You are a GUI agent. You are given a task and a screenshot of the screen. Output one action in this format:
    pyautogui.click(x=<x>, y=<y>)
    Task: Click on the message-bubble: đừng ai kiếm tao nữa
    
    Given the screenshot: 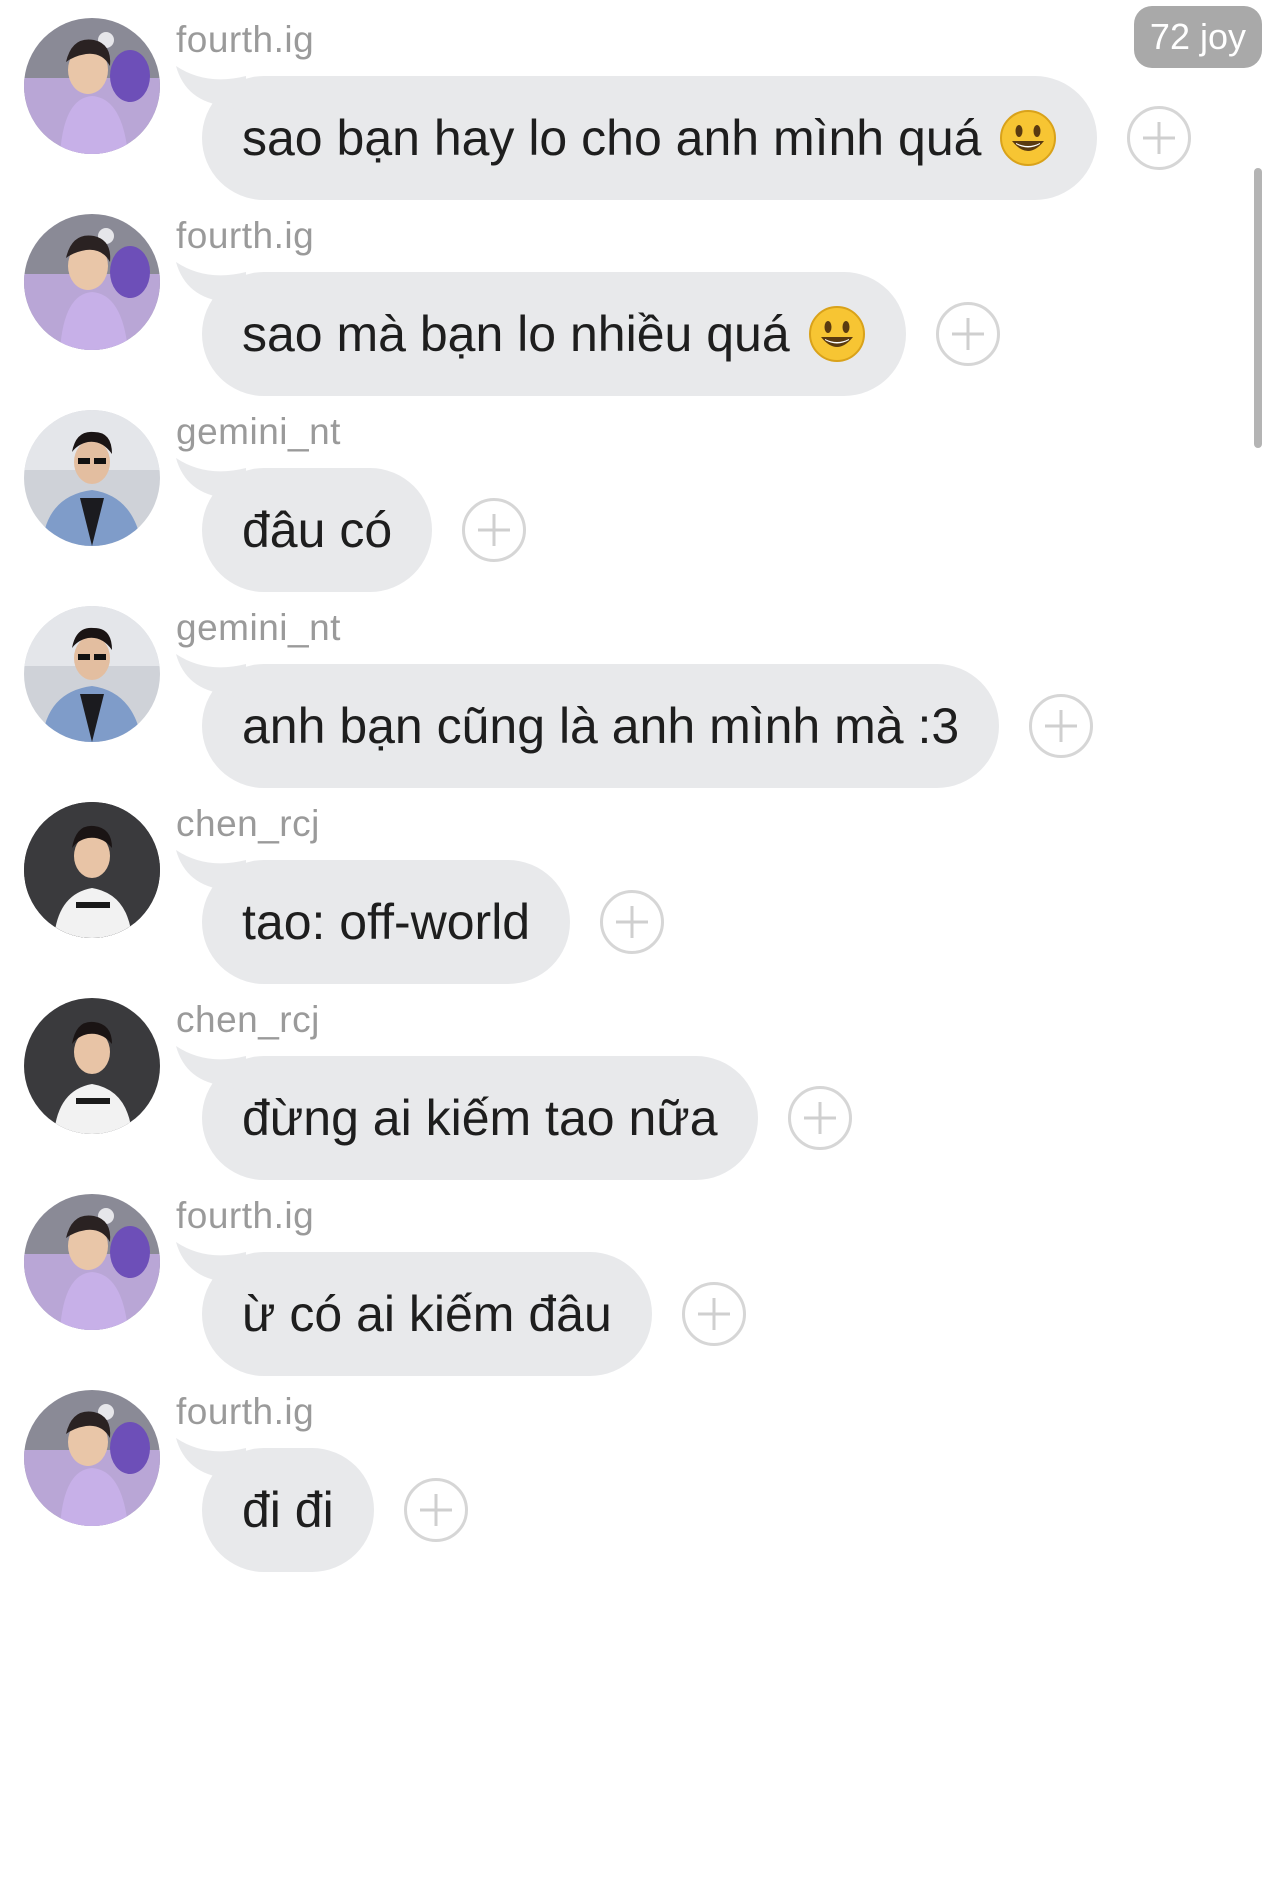 What is the action you would take?
    pyautogui.click(x=467, y=1113)
    